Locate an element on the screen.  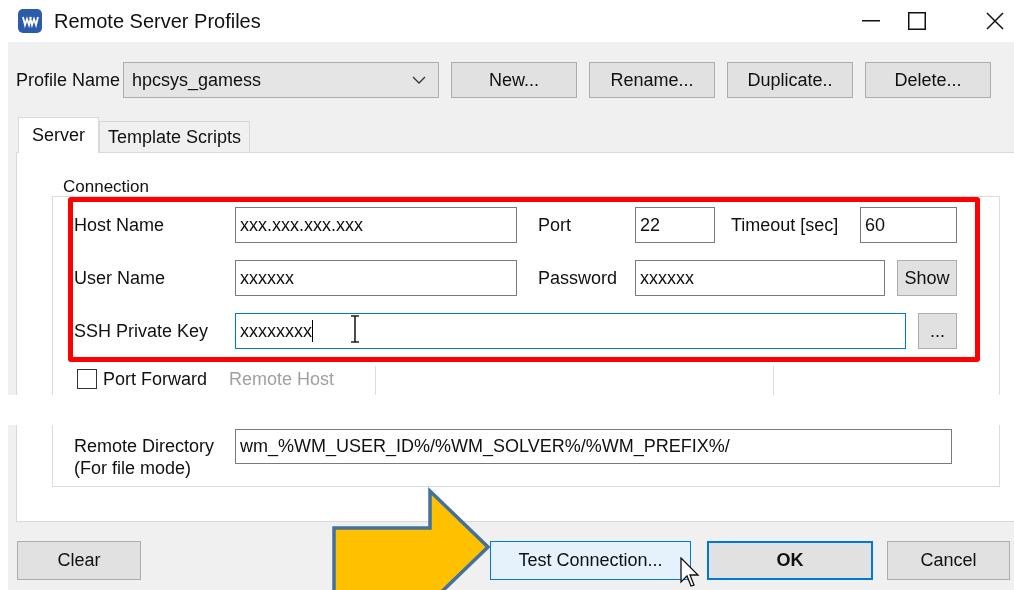
close-icon is located at coordinates (995, 21).